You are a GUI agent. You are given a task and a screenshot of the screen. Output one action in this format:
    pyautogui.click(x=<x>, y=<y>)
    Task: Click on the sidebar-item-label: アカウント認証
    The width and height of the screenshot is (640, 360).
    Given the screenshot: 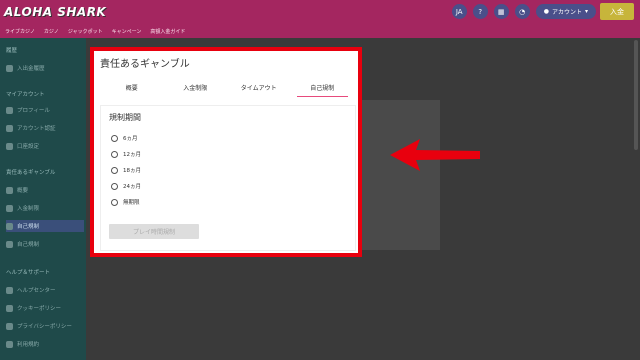 What is the action you would take?
    pyautogui.click(x=36, y=129)
    